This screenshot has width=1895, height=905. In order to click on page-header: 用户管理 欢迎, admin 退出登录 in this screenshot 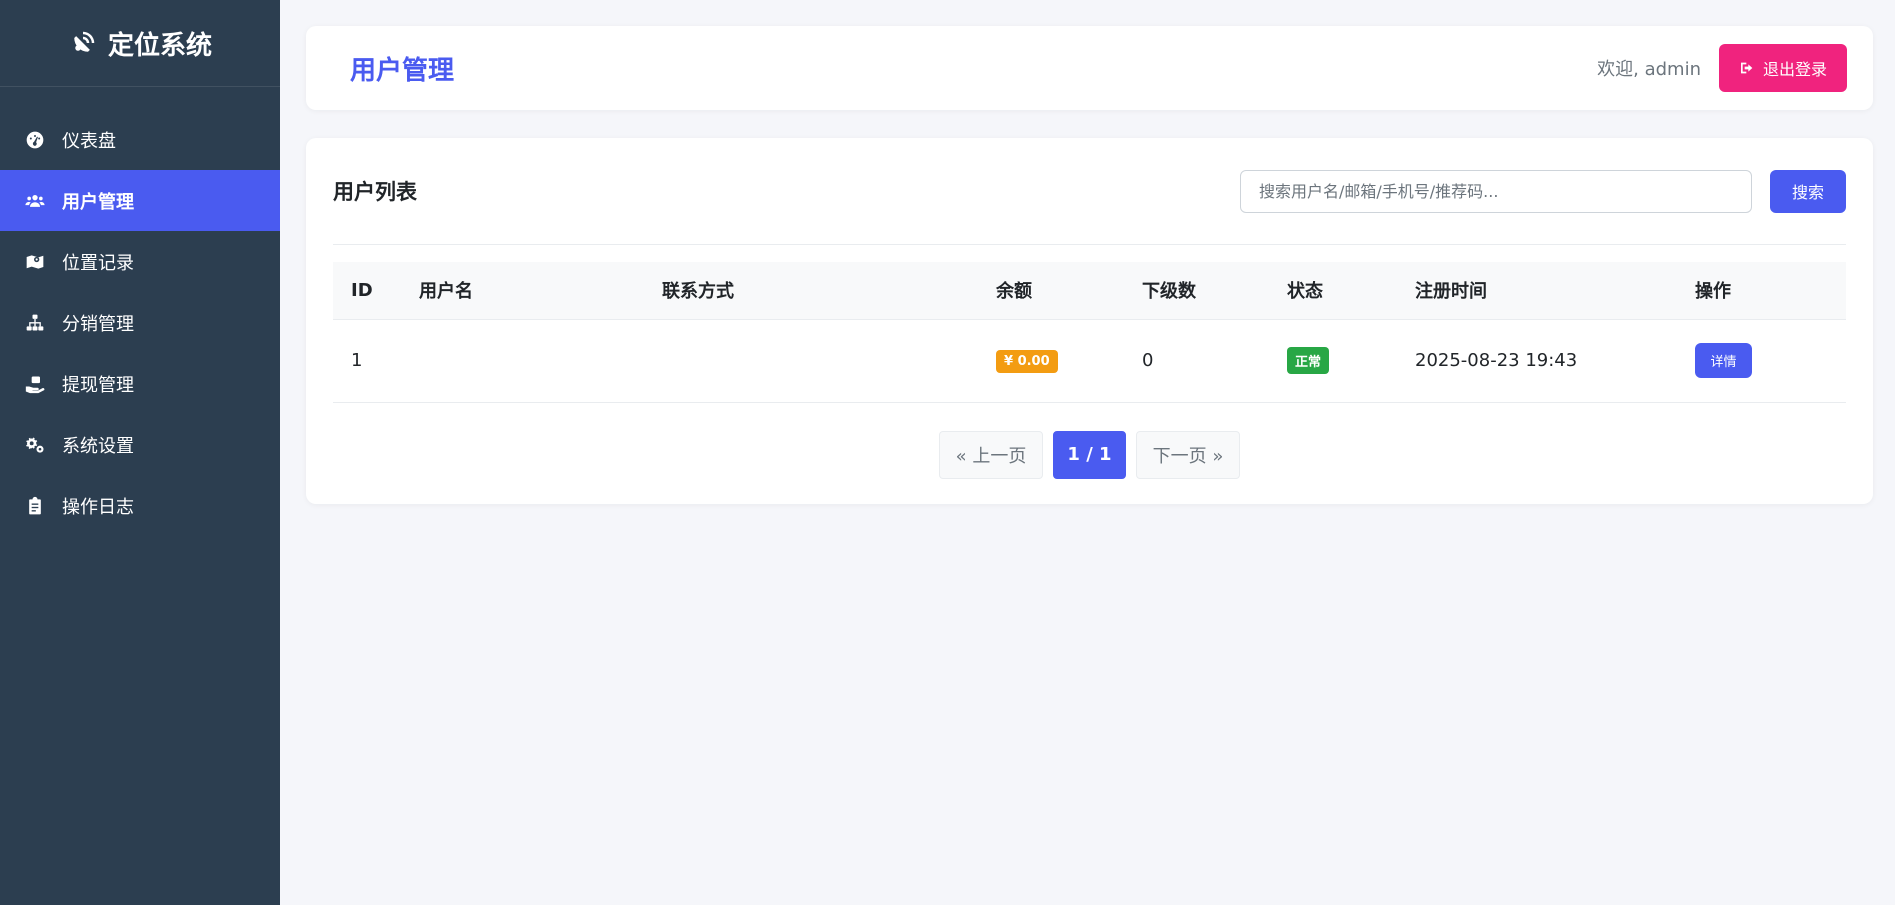, I will do `click(1089, 68)`.